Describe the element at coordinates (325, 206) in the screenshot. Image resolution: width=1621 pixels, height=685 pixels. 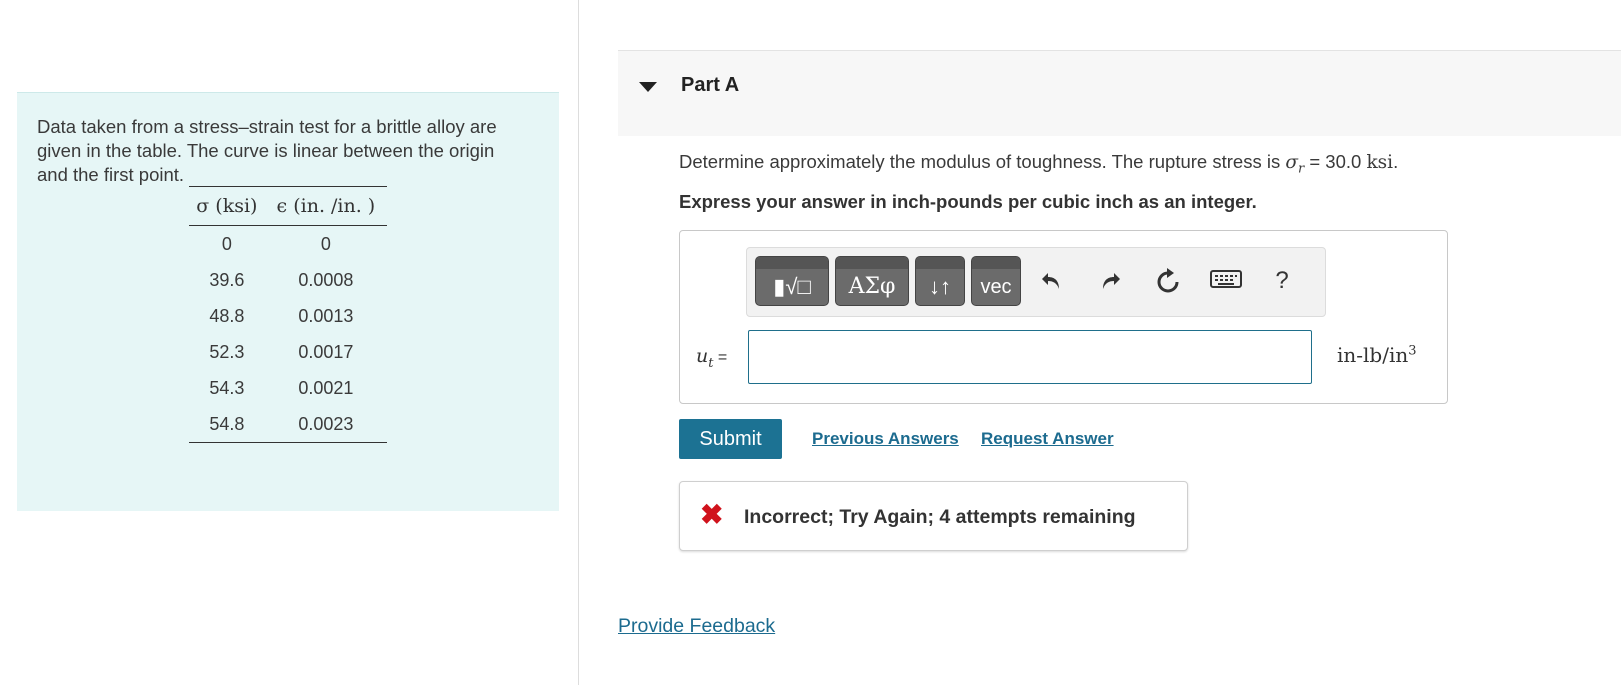
I see `header-strain: ϵ (in. /in. )` at that location.